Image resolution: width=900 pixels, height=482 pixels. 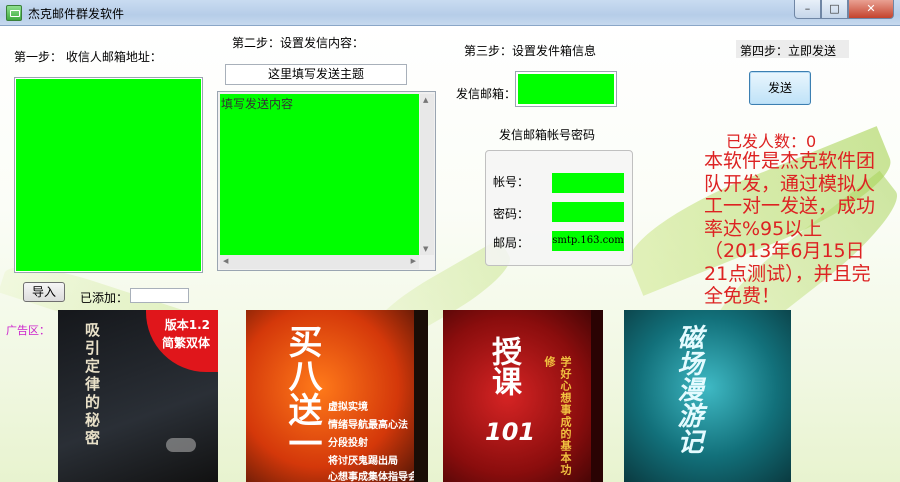 I want to click on book-title: 买八送一, so click(x=302, y=392).